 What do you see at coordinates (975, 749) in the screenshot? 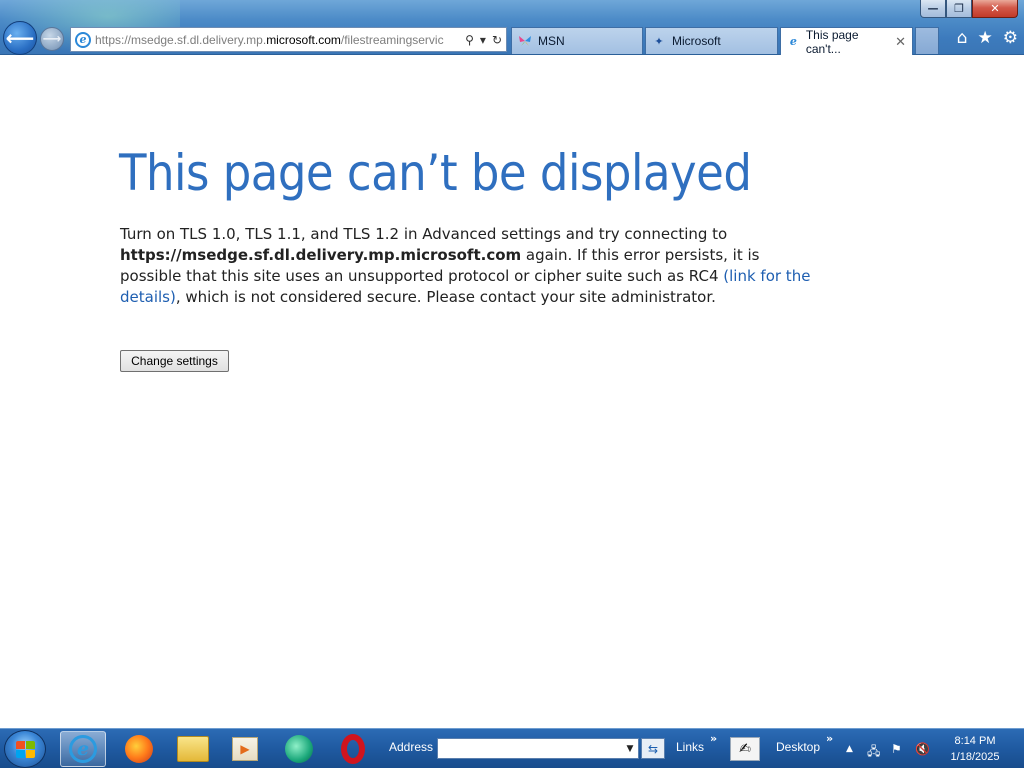
I see `system-clock: 8:14 PM 1/18/2025` at bounding box center [975, 749].